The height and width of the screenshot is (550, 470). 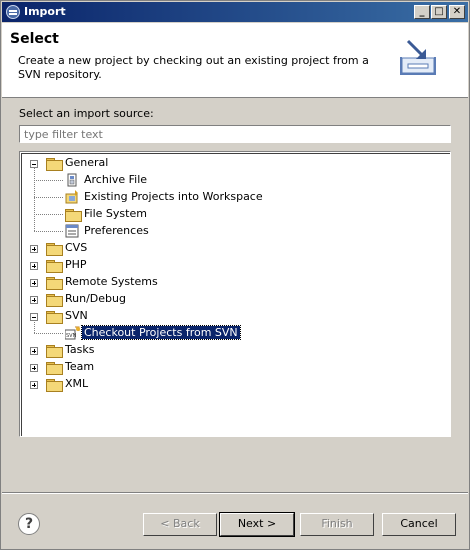 I want to click on tree-item-label: PHP, so click(x=76, y=264).